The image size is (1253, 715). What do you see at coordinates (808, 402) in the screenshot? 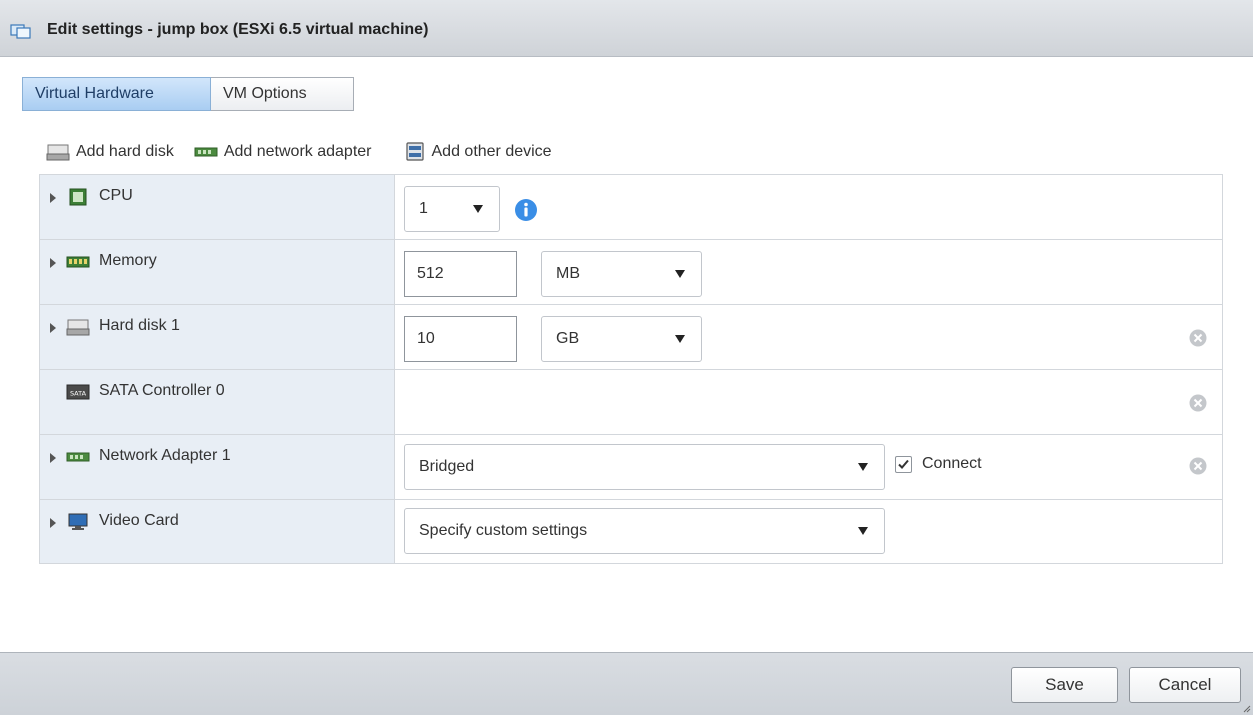
I see `device-value-cell` at bounding box center [808, 402].